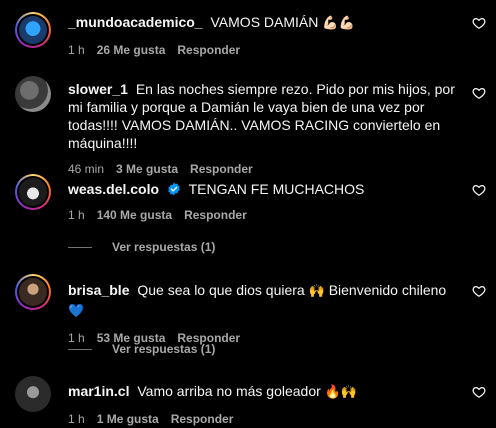 The image size is (496, 428). Describe the element at coordinates (134, 215) in the screenshot. I see `comment-likes: 140 Me gusta` at that location.